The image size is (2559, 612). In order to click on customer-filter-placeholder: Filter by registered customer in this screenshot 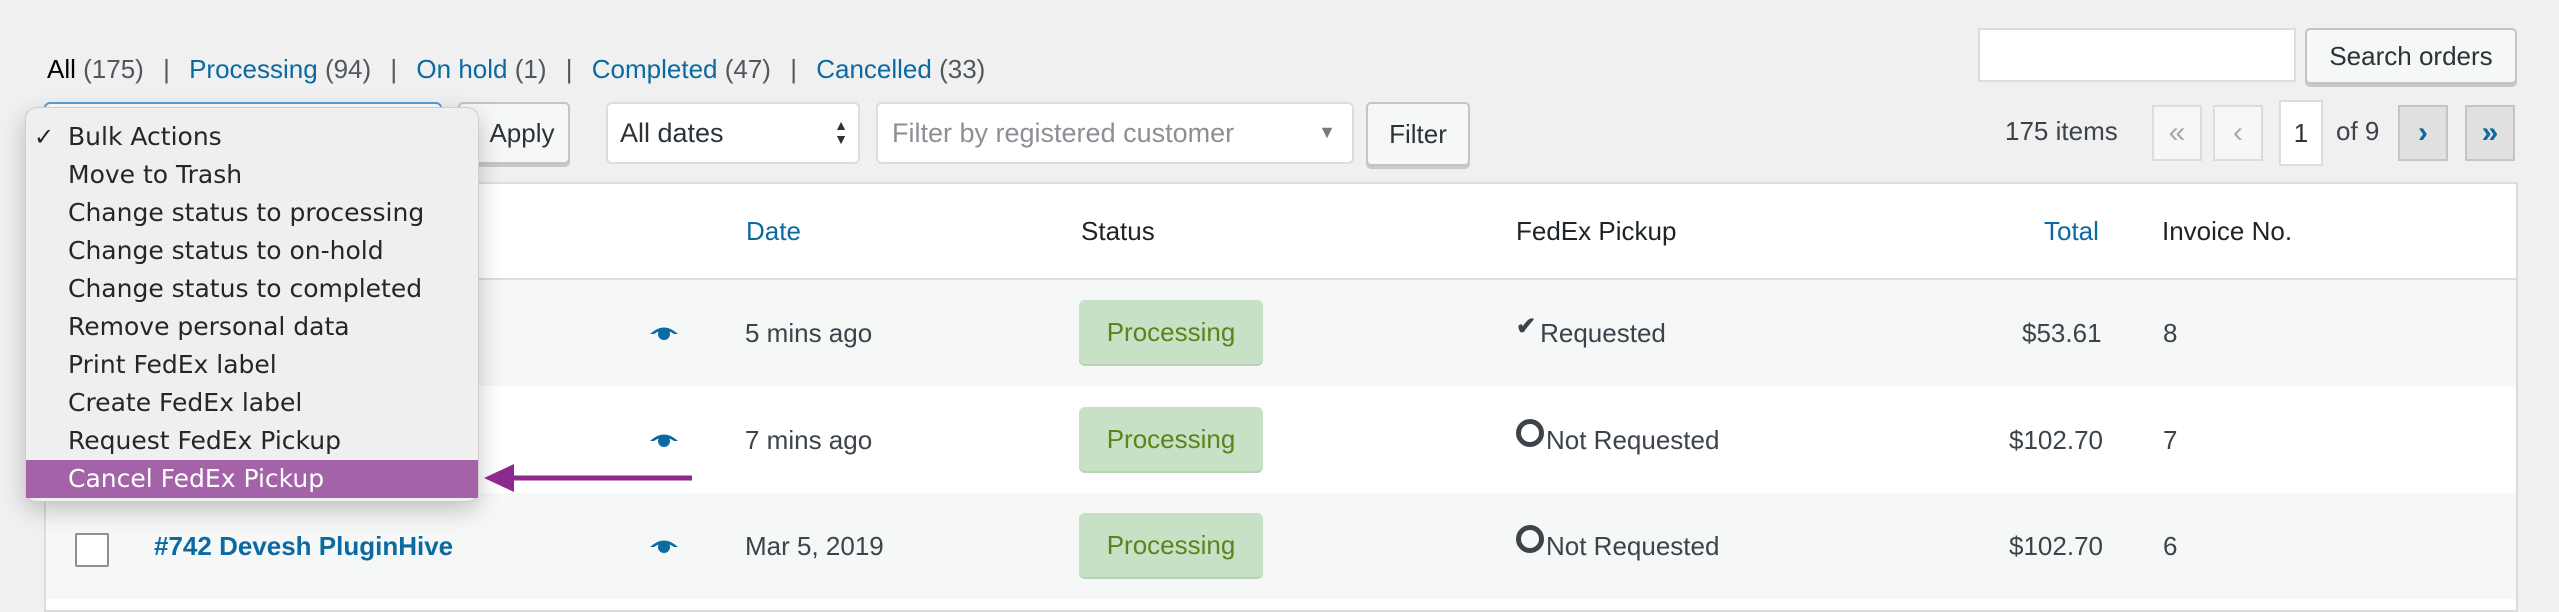, I will do `click(1063, 132)`.